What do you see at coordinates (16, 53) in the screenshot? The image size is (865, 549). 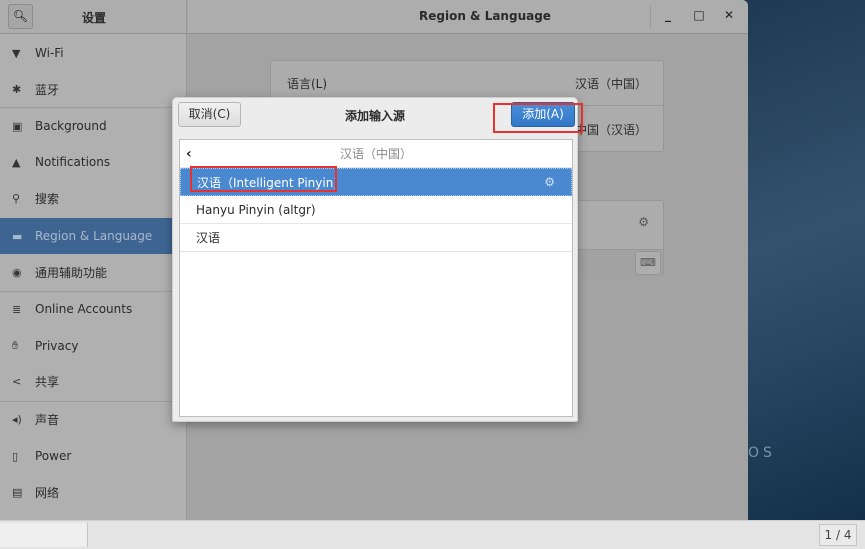 I see `wifi-icon: ▼` at bounding box center [16, 53].